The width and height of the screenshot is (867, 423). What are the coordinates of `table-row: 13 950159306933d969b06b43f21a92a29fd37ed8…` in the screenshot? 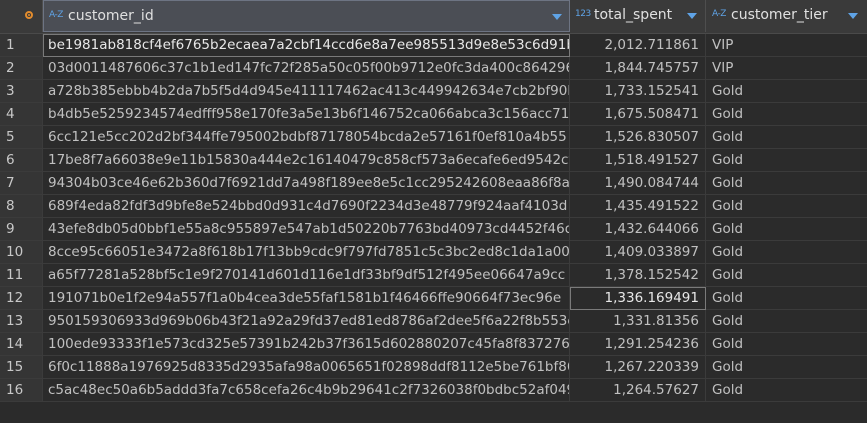 It's located at (433, 321).